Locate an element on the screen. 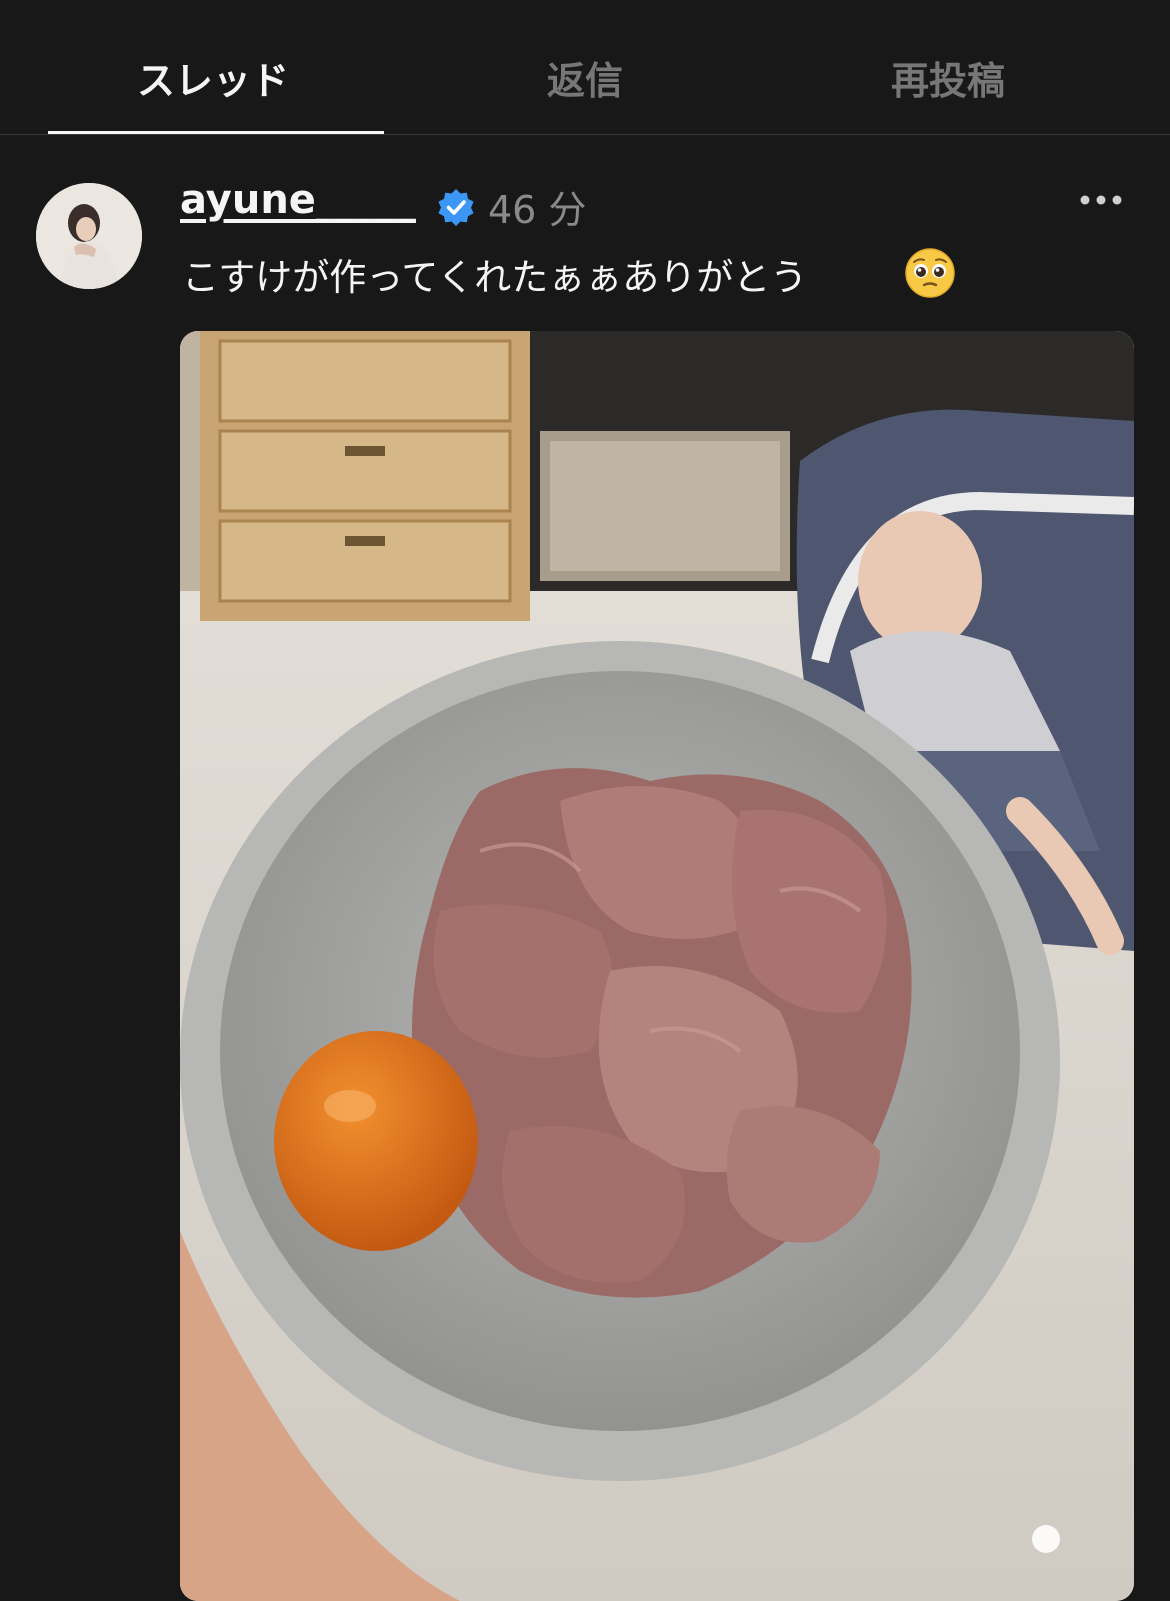  avatar is located at coordinates (89, 236).